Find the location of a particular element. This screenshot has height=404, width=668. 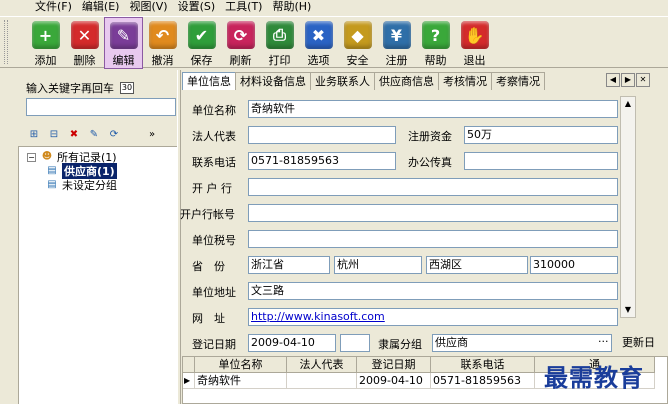

calendar-icon: 30 is located at coordinates (127, 88).